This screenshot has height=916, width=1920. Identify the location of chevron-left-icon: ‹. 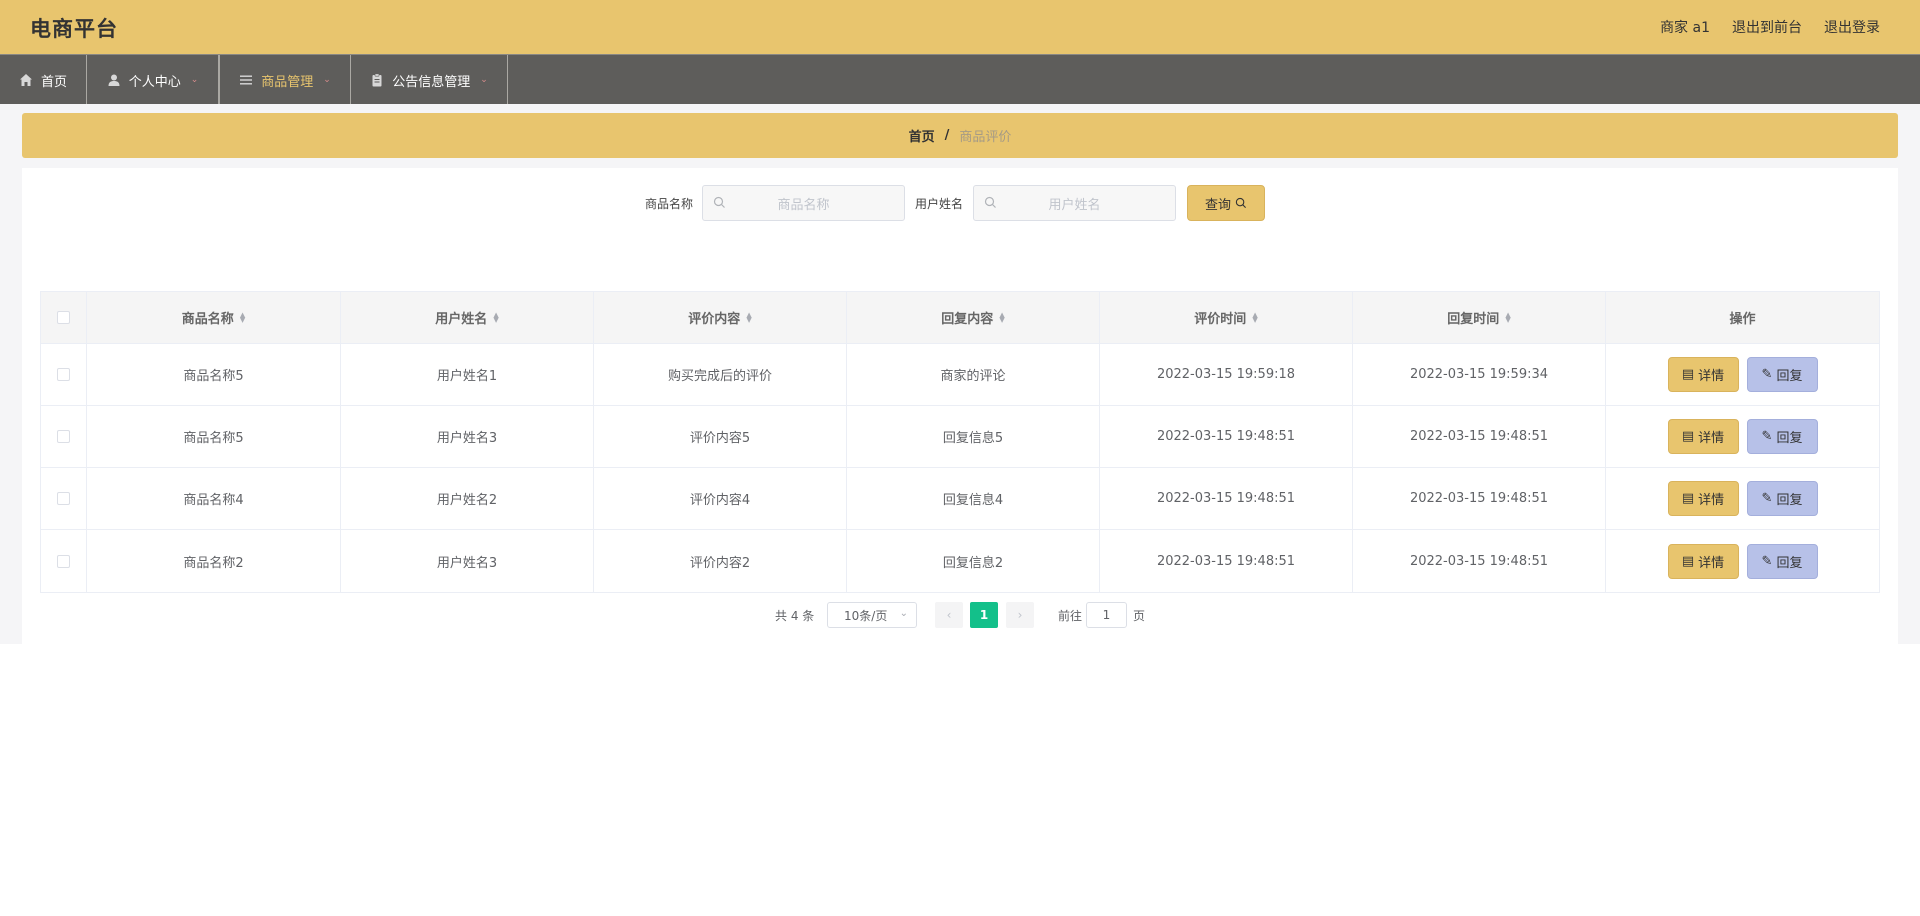
(949, 615).